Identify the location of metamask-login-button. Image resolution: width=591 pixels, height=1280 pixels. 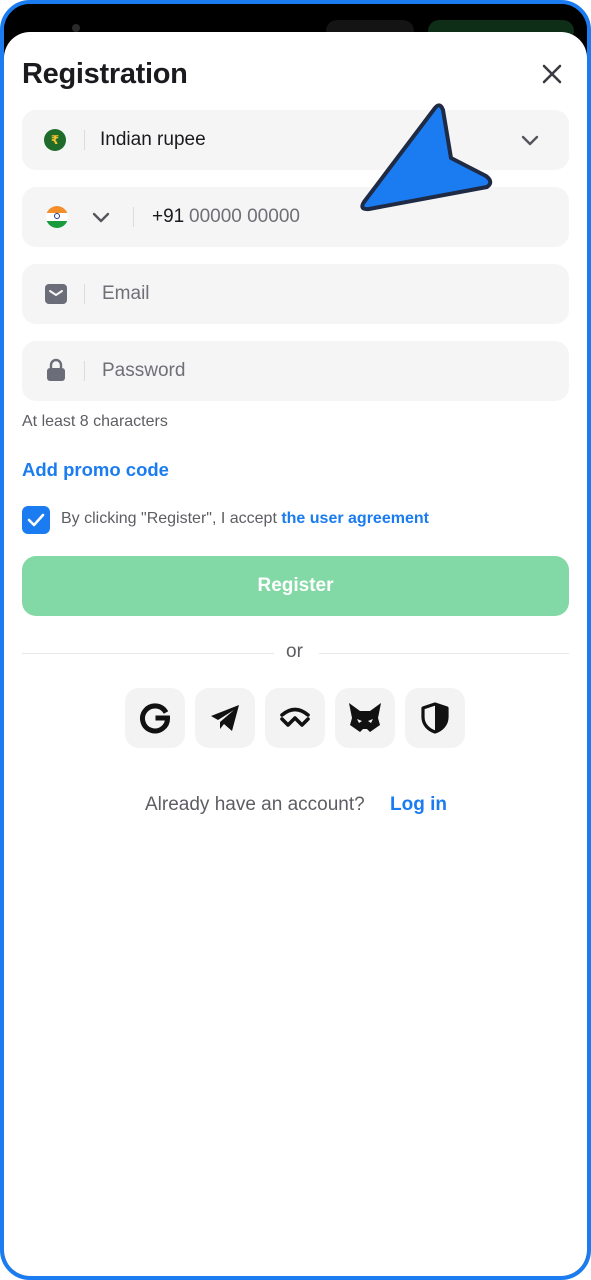
(365, 718).